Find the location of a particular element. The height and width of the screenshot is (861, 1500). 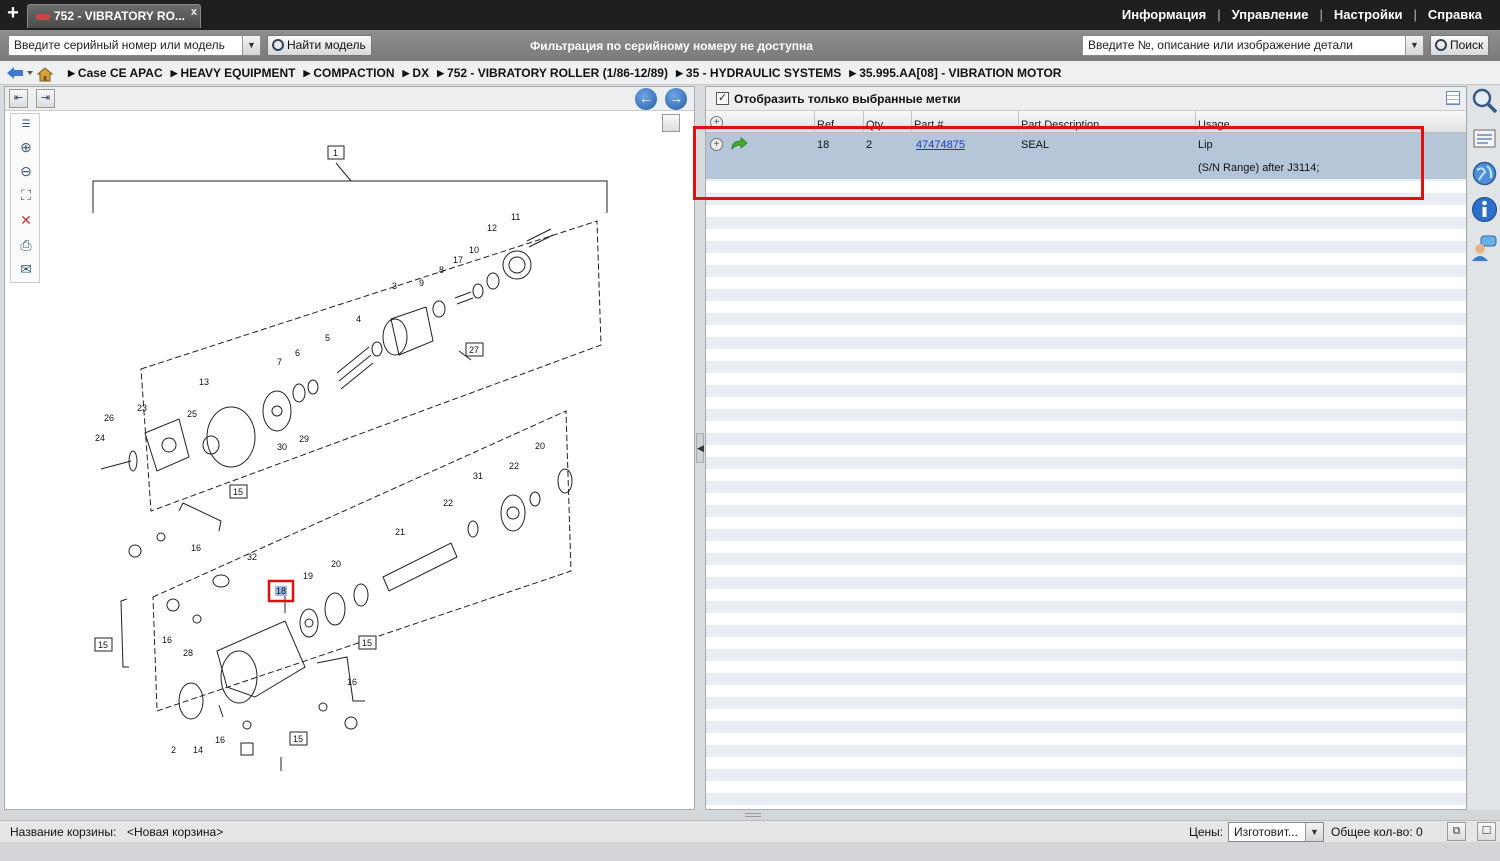

callout-29: 29 is located at coordinates (304, 439).